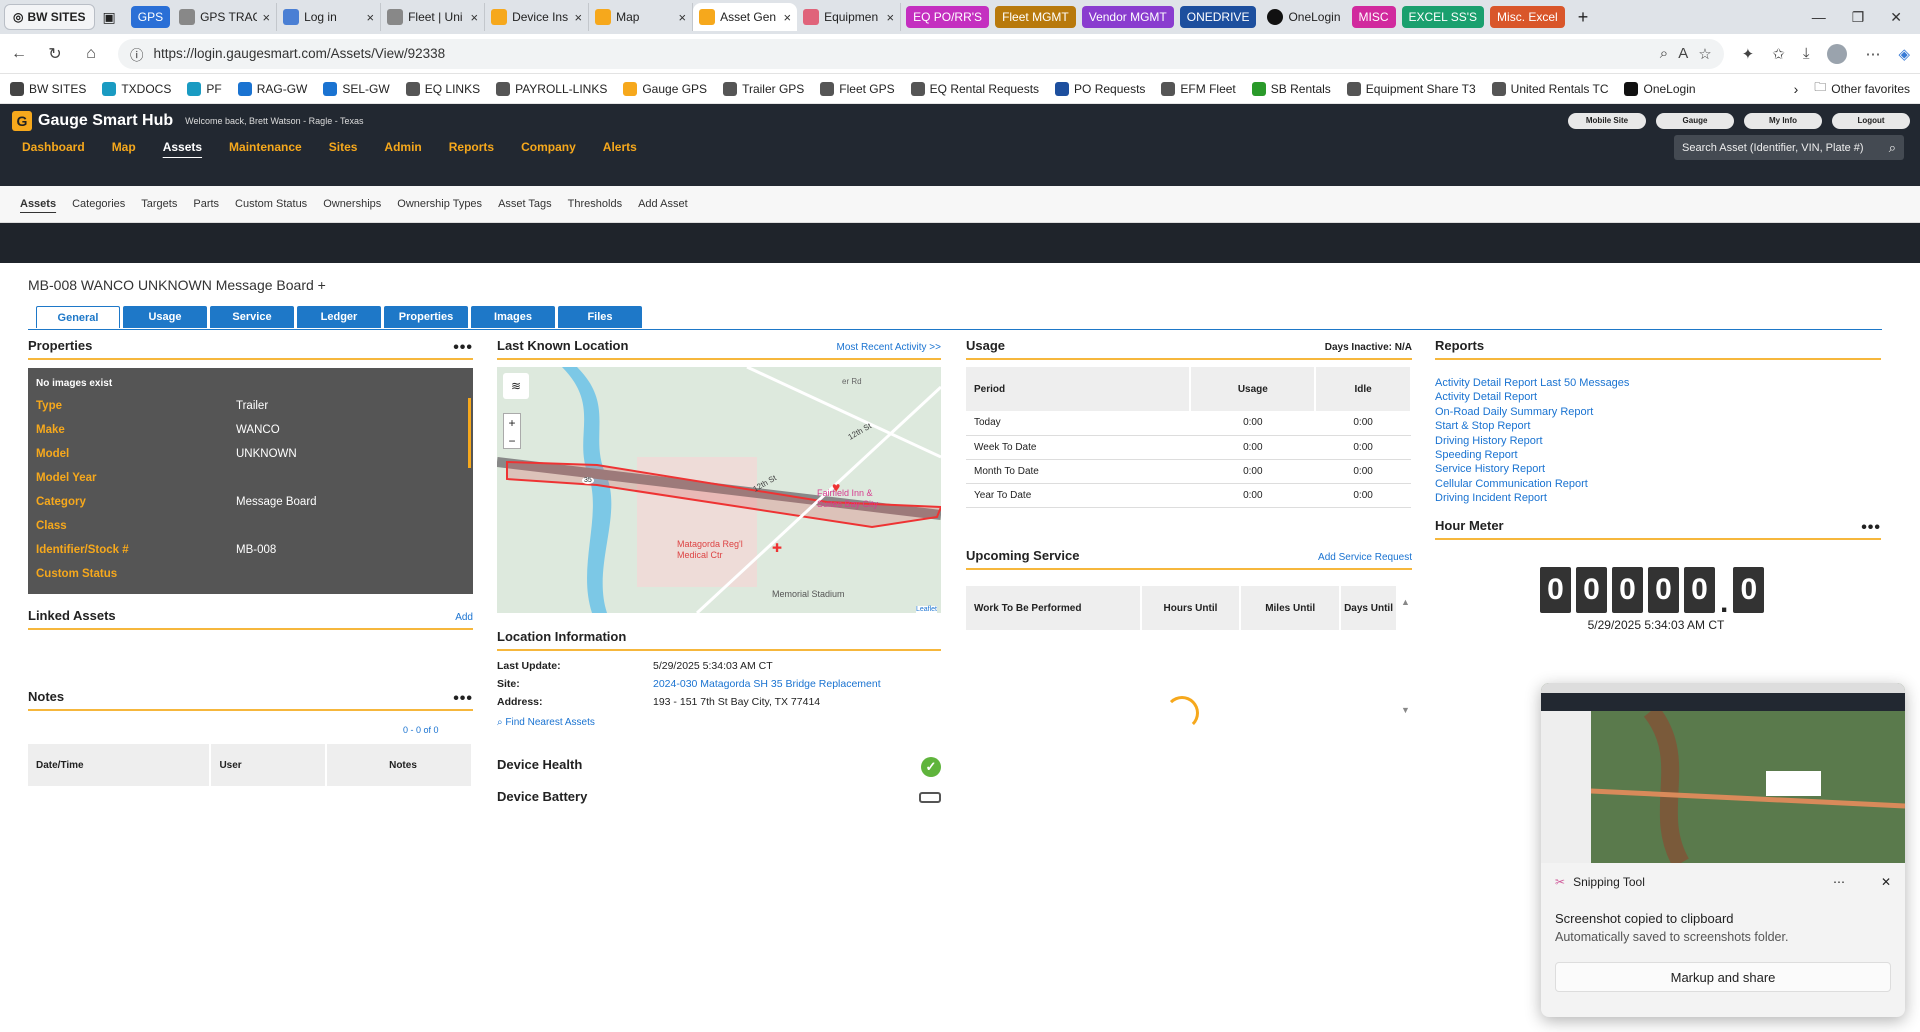 The width and height of the screenshot is (1920, 1032). What do you see at coordinates (1704, 54) in the screenshot?
I see `favorite-star-icon: ☆` at bounding box center [1704, 54].